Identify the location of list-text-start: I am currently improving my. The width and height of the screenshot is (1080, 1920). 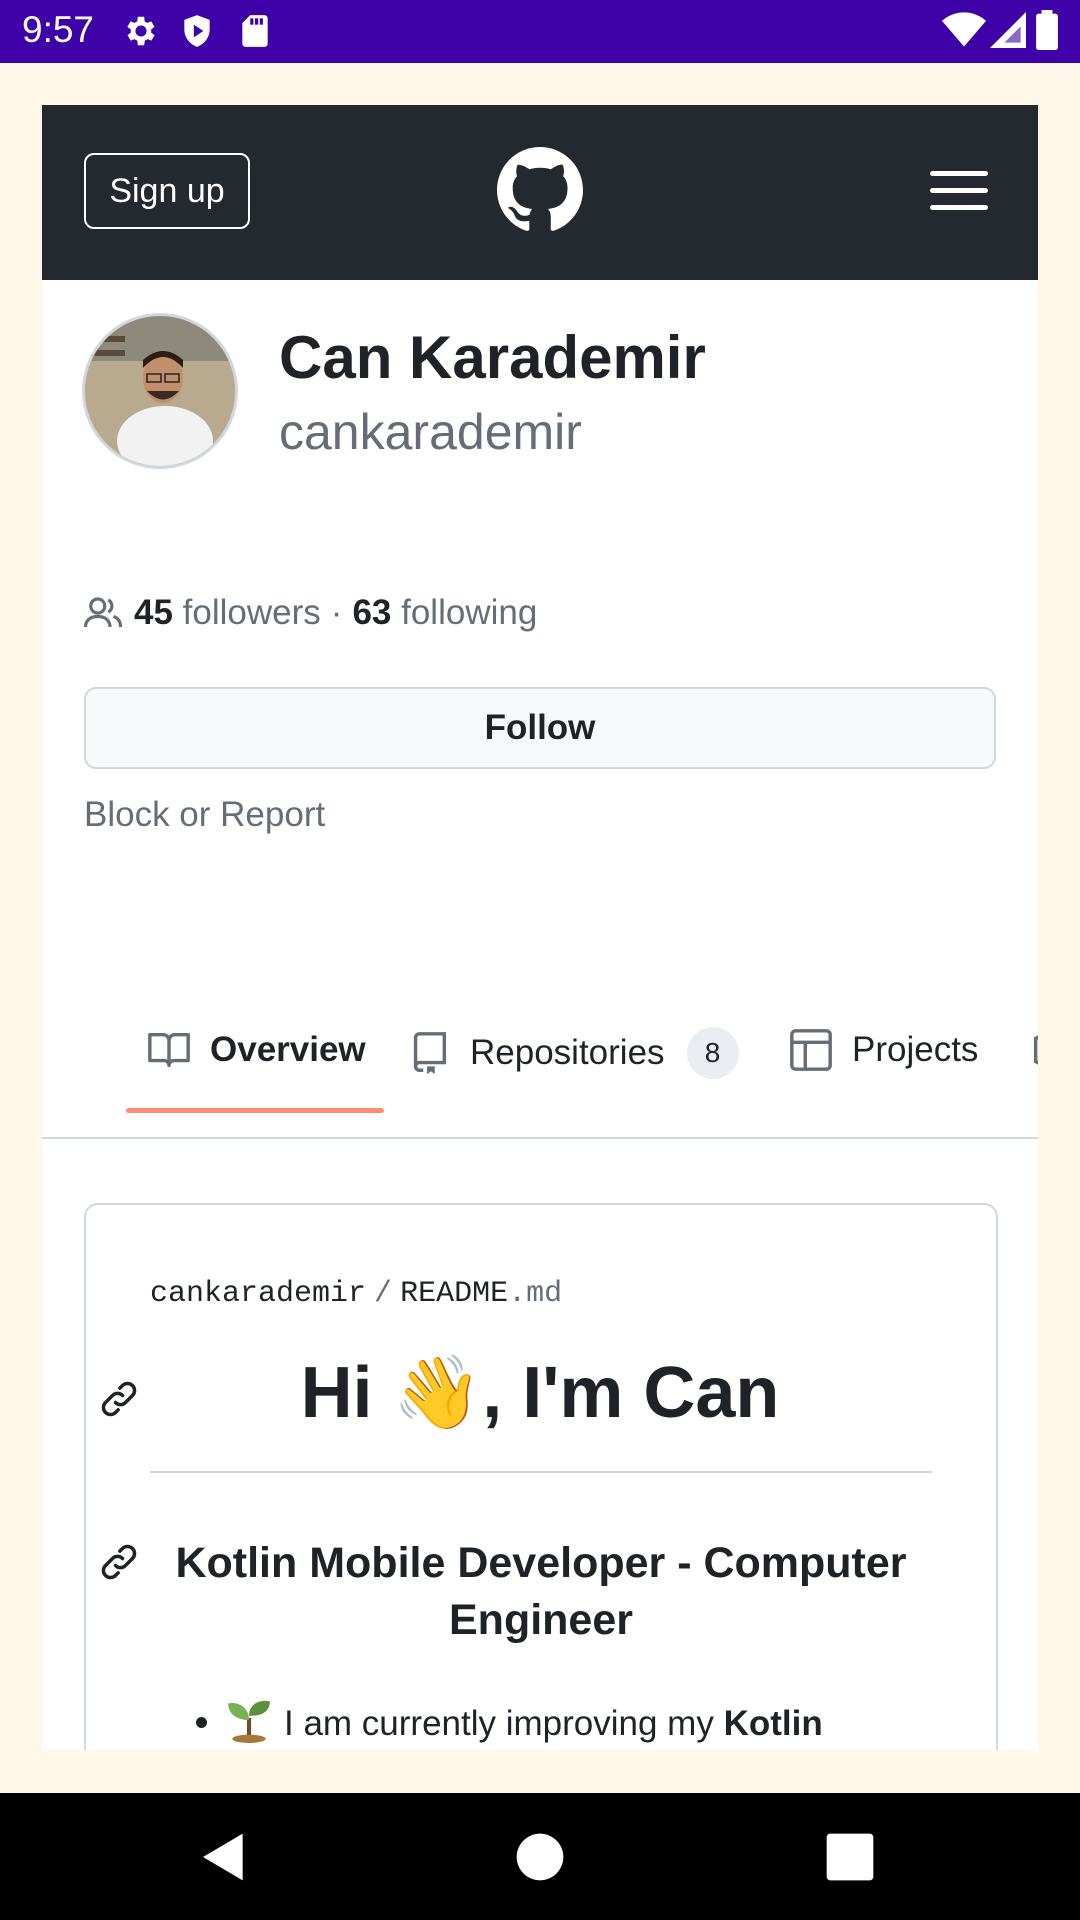
(504, 1723).